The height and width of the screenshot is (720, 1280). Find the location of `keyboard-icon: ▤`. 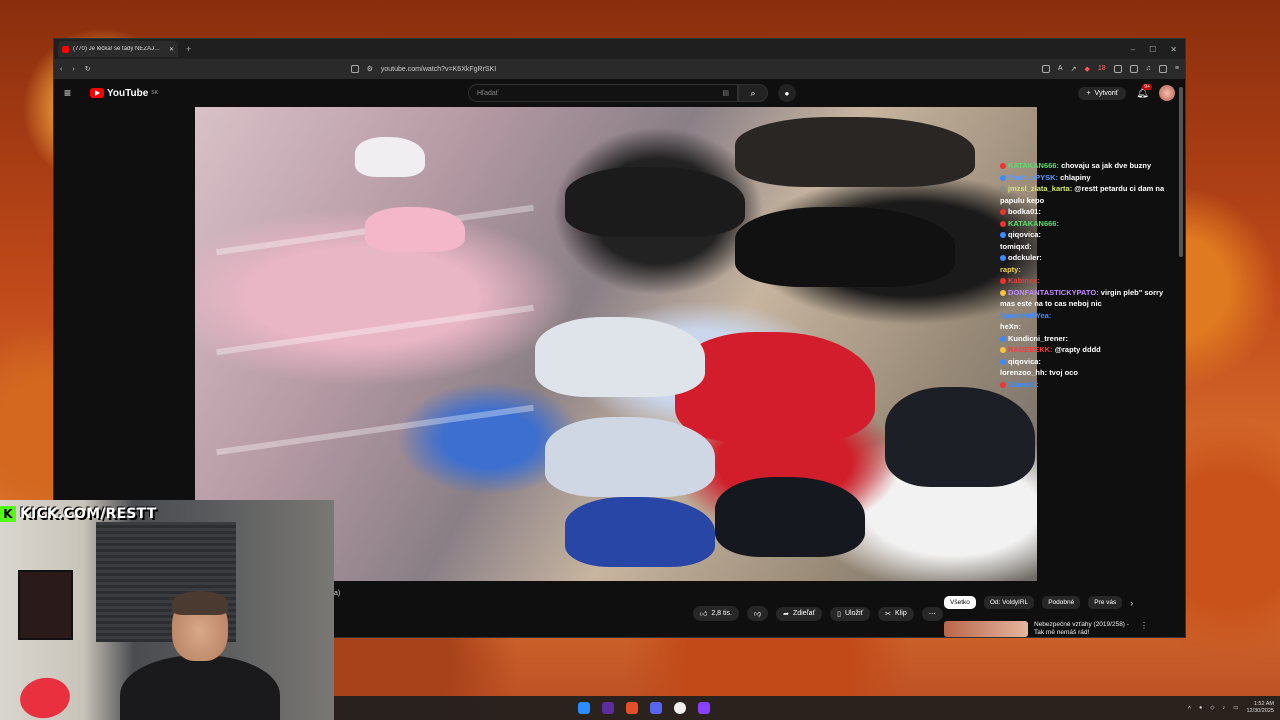

keyboard-icon: ▤ is located at coordinates (725, 93).